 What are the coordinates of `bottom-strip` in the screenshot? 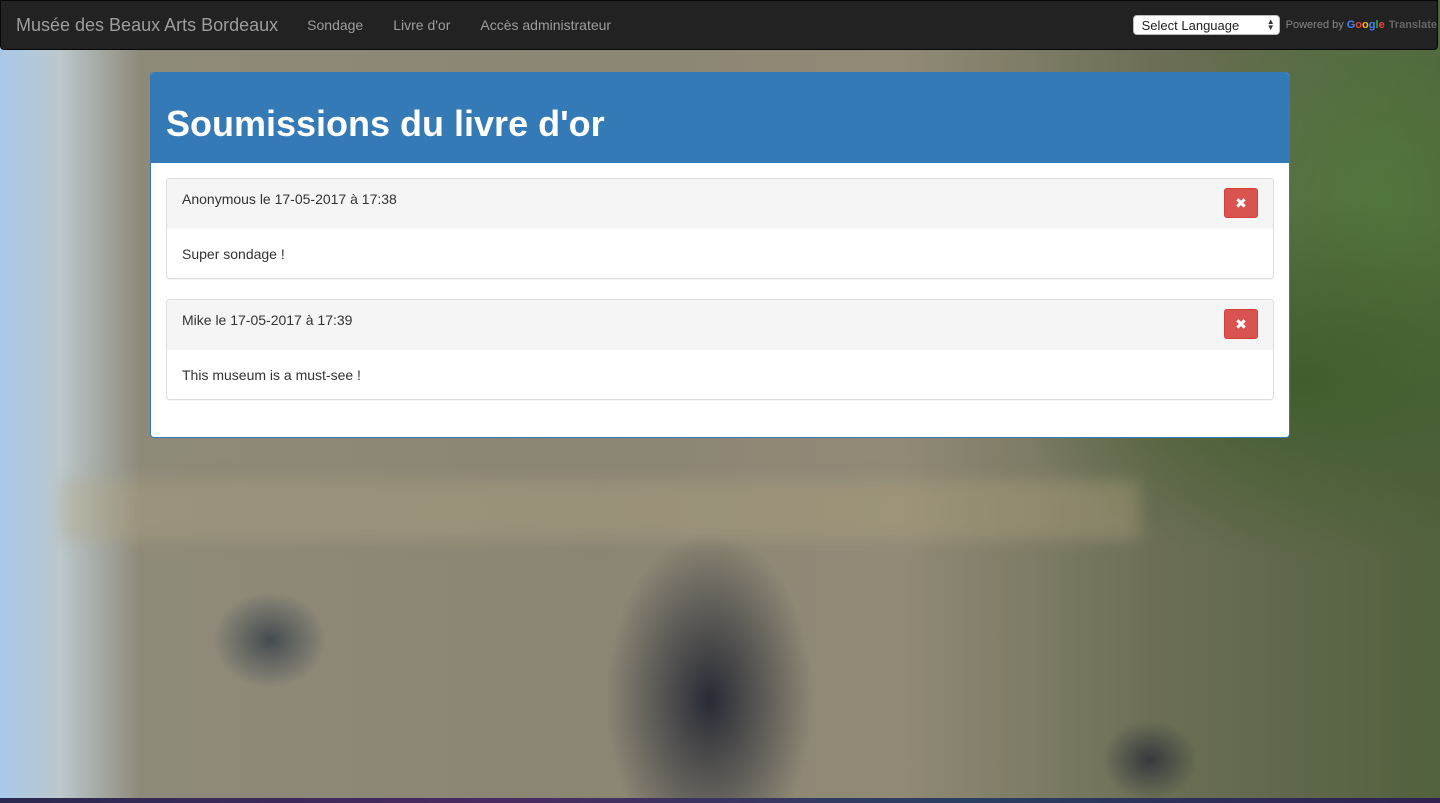 It's located at (720, 800).